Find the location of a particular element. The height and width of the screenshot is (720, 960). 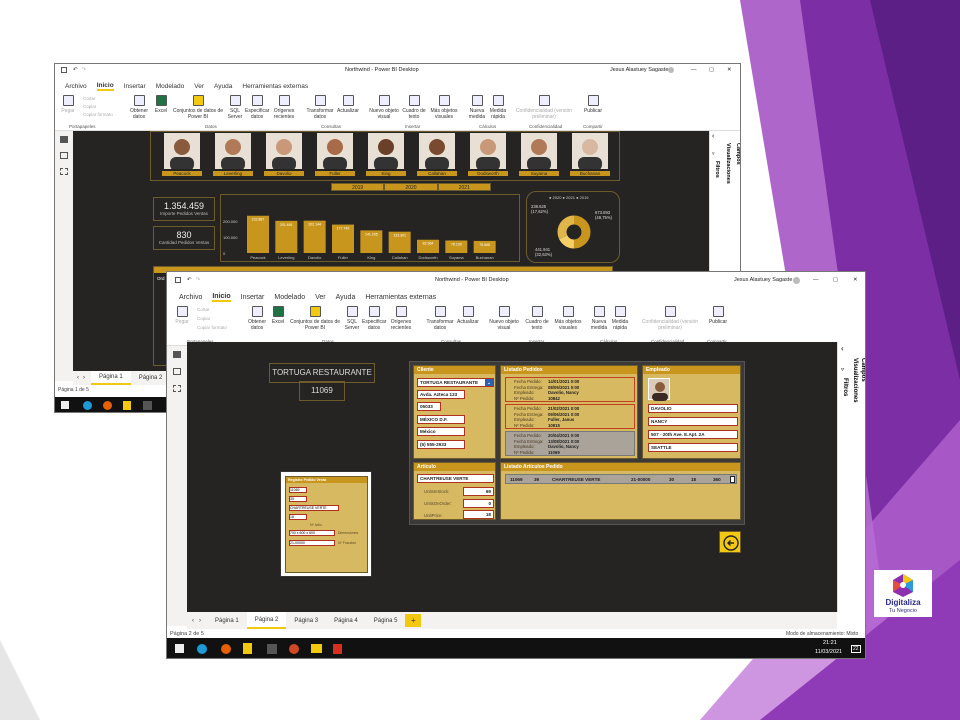

tab2-nav-next: › is located at coordinates (200, 621).